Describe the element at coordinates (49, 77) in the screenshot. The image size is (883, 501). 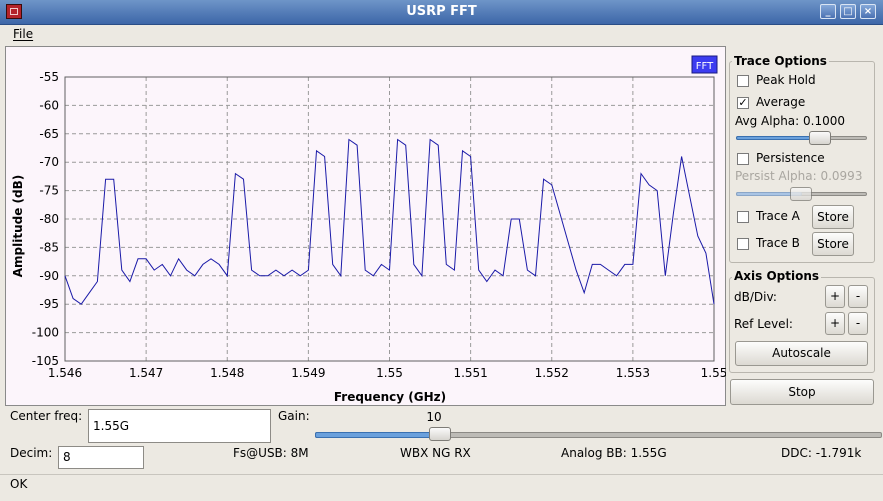
I see `y-tick-label: -55` at that location.